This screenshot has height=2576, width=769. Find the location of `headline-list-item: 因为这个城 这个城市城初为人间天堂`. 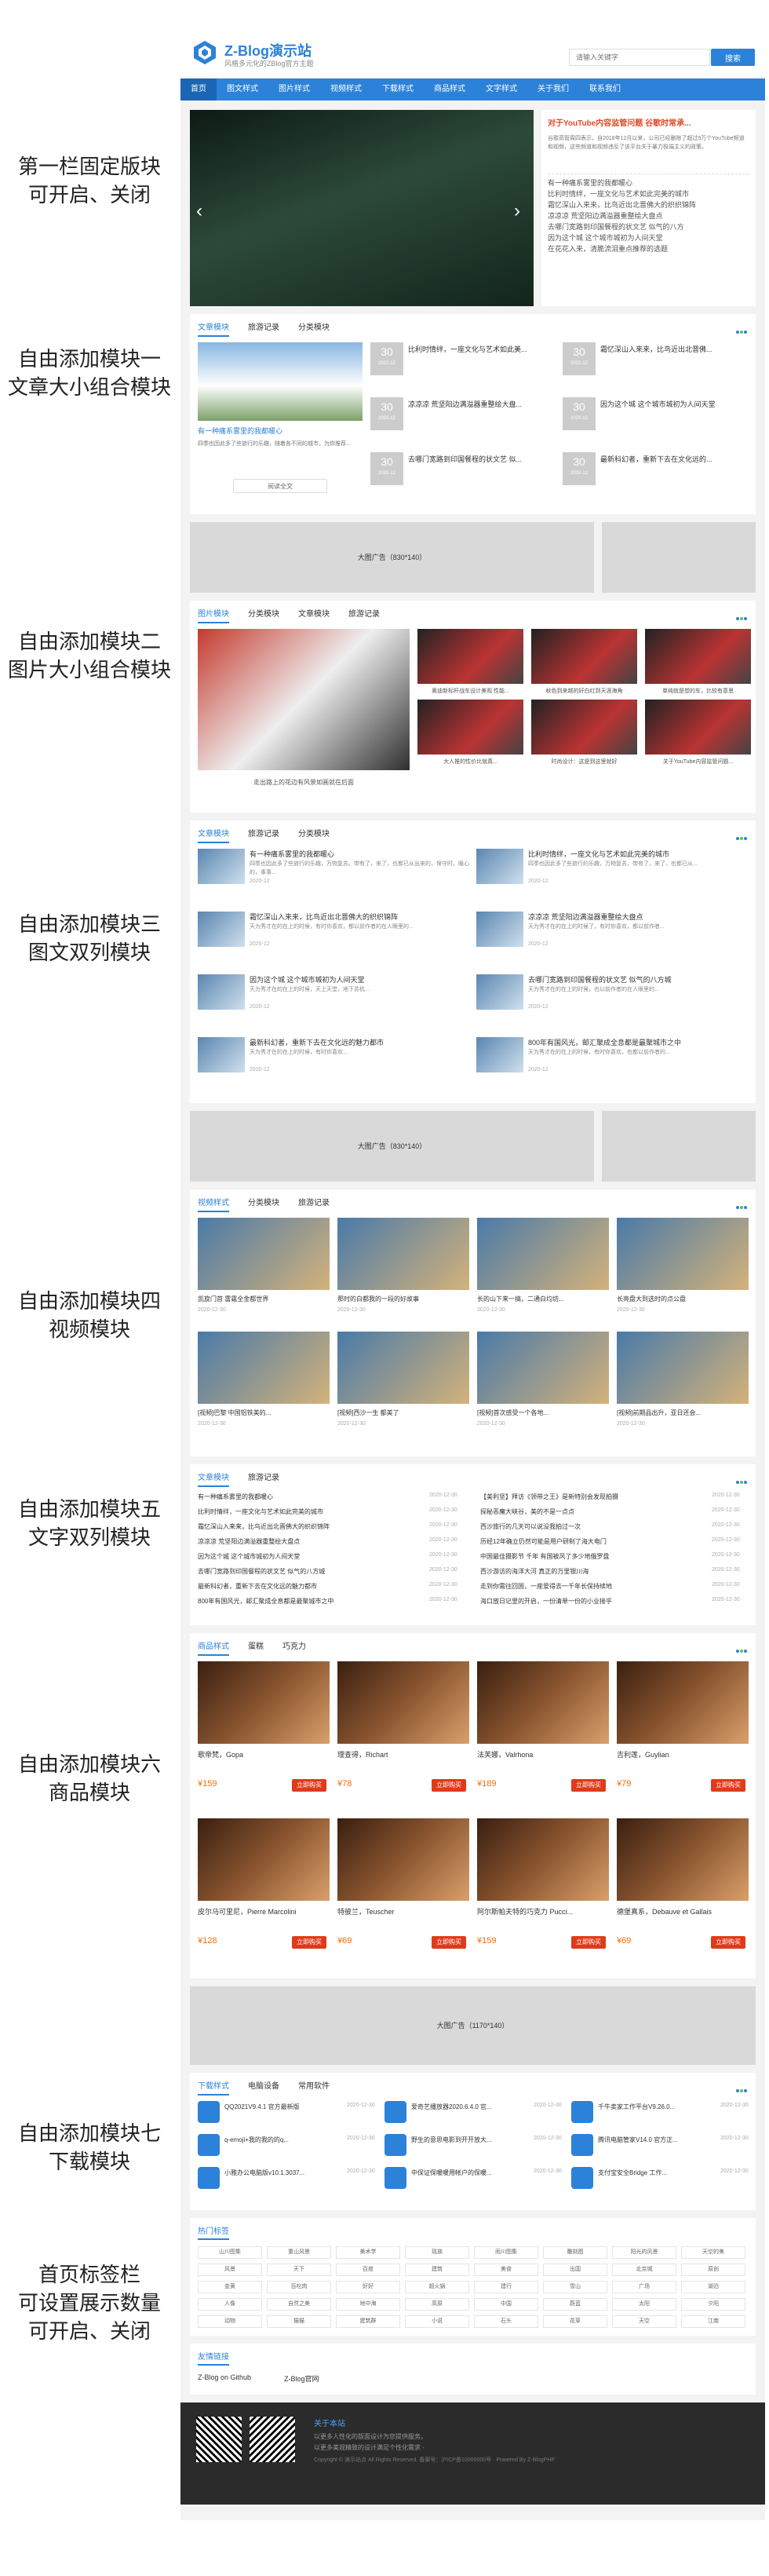

headline-list-item: 因为这个城 这个城市城初为人间天堂 is located at coordinates (648, 238).